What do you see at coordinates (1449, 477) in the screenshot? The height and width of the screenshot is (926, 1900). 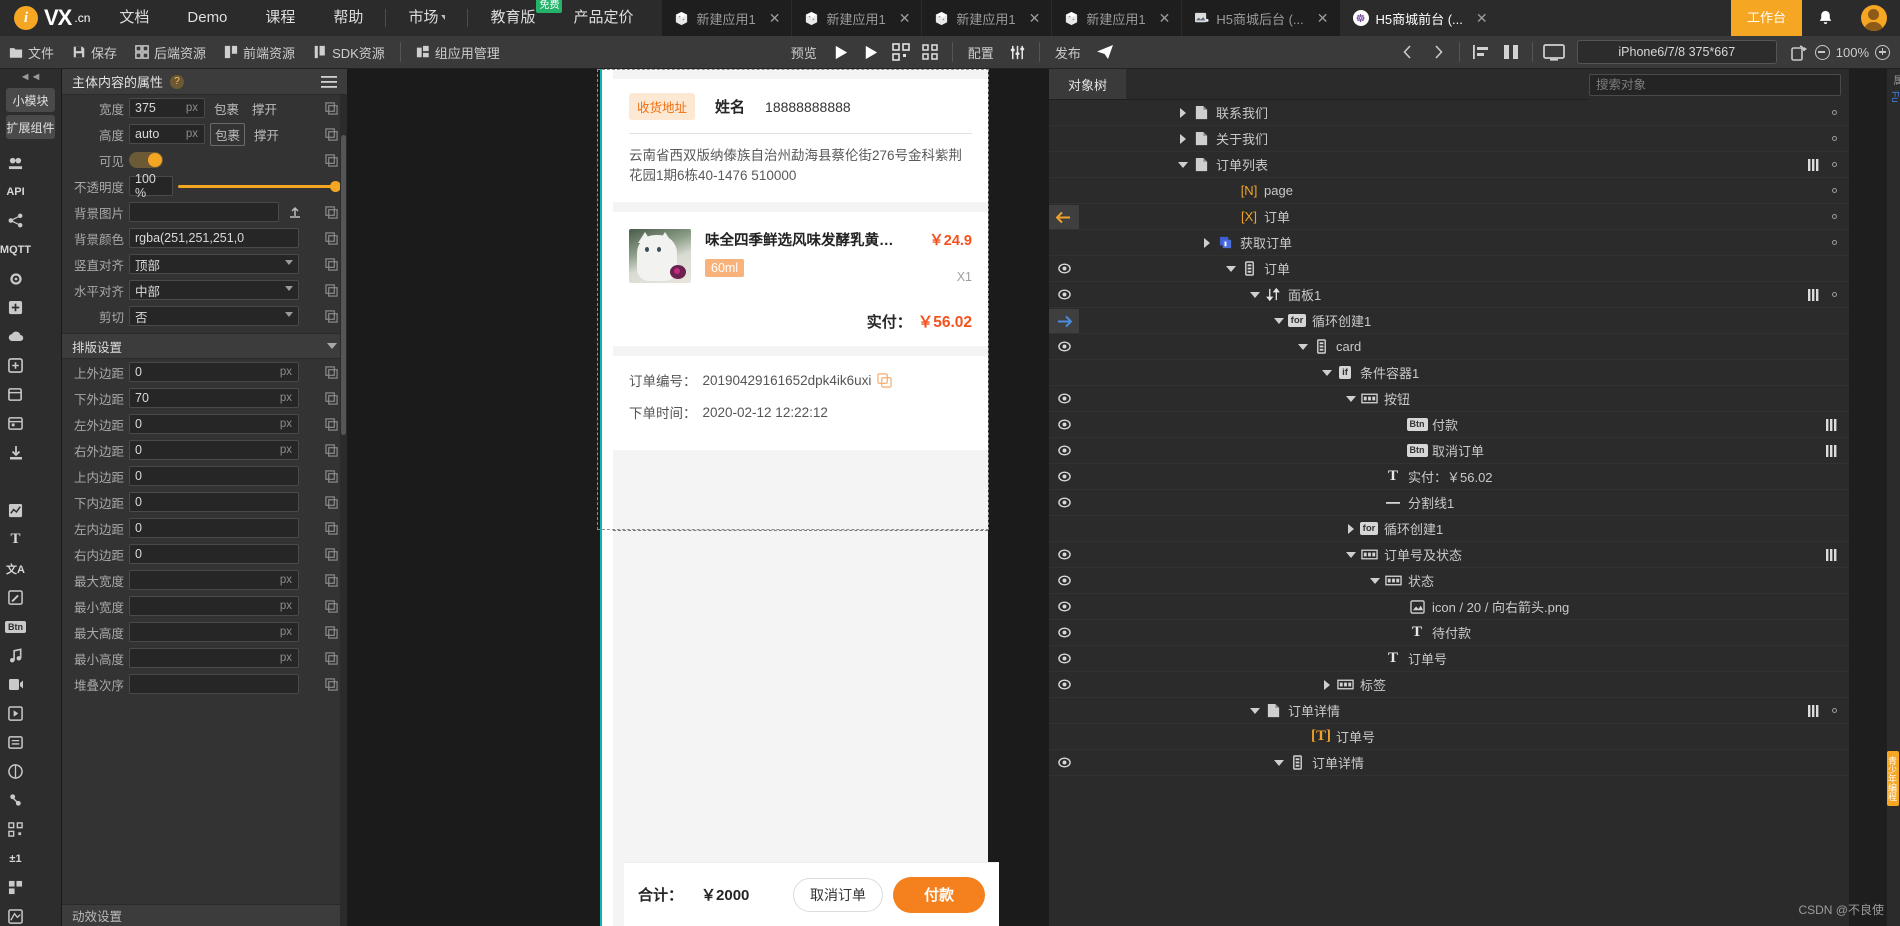 I see `tree-row: T 实付：￥56.02` at bounding box center [1449, 477].